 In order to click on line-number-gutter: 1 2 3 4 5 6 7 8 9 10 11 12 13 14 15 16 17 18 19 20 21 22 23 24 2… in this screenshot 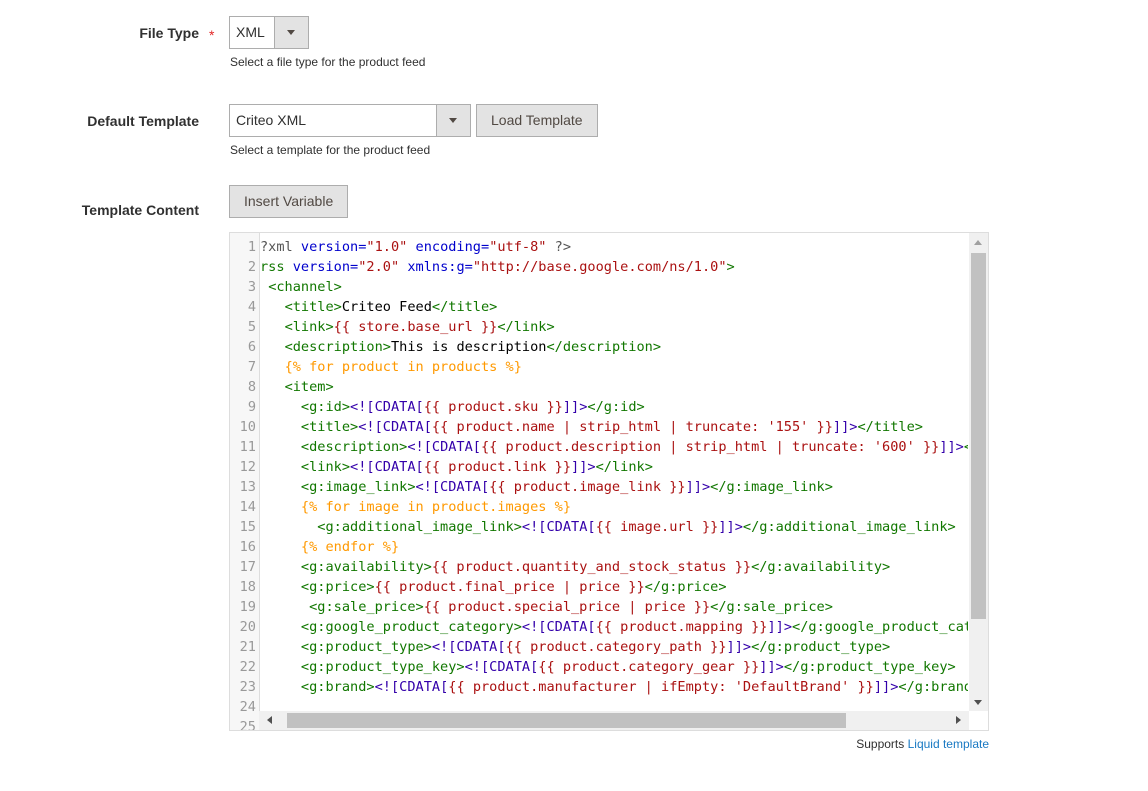, I will do `click(245, 481)`.